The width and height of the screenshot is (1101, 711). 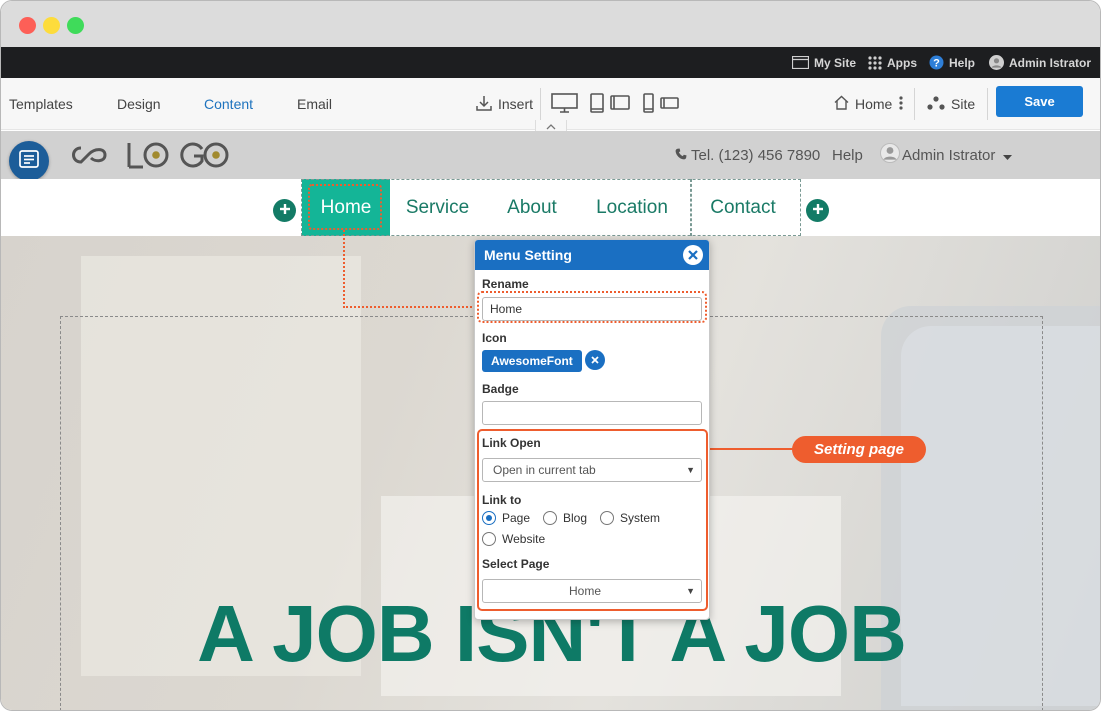 I want to click on callout-connector-line, so click(x=751, y=449).